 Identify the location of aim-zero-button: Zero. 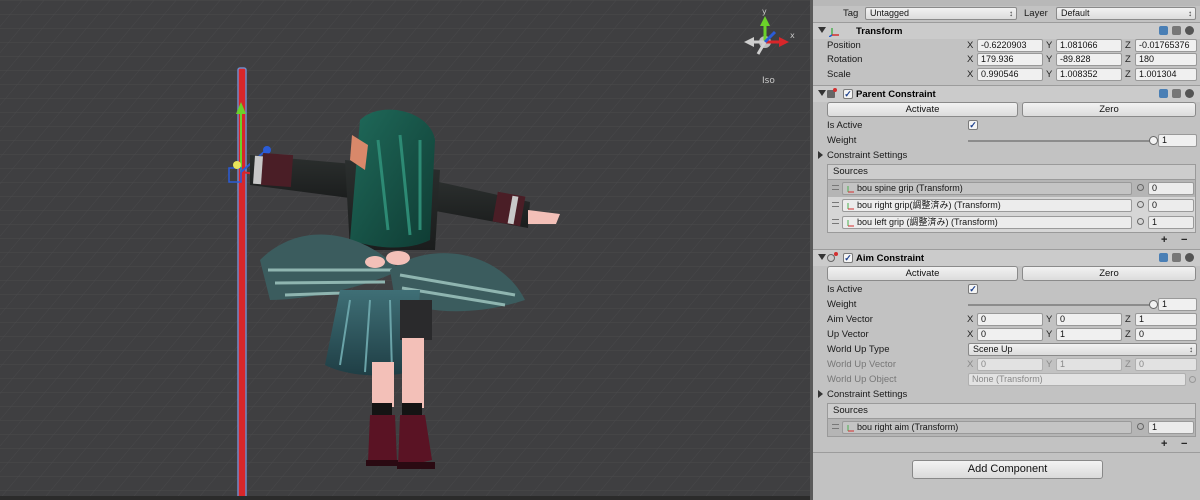
(1109, 273).